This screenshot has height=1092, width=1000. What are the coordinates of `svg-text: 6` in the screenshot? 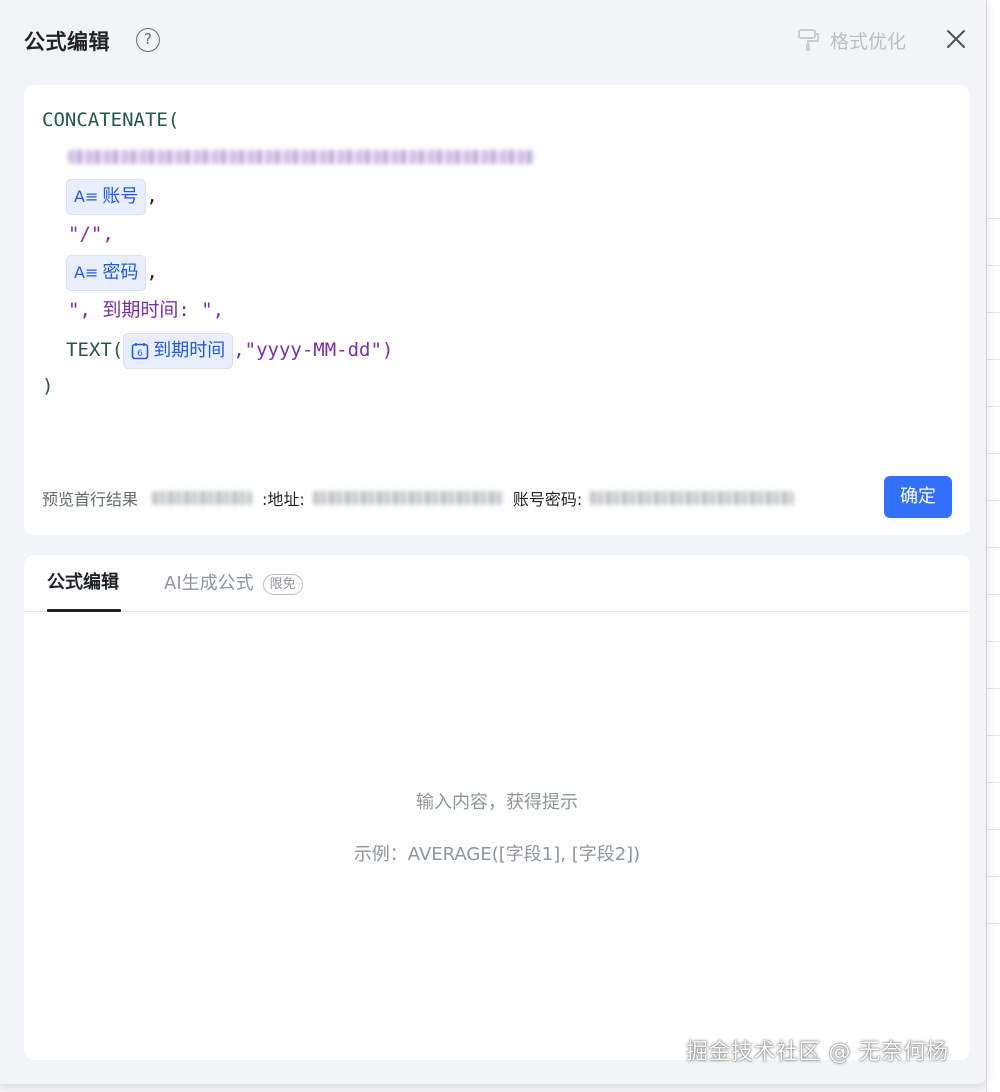 It's located at (140, 354).